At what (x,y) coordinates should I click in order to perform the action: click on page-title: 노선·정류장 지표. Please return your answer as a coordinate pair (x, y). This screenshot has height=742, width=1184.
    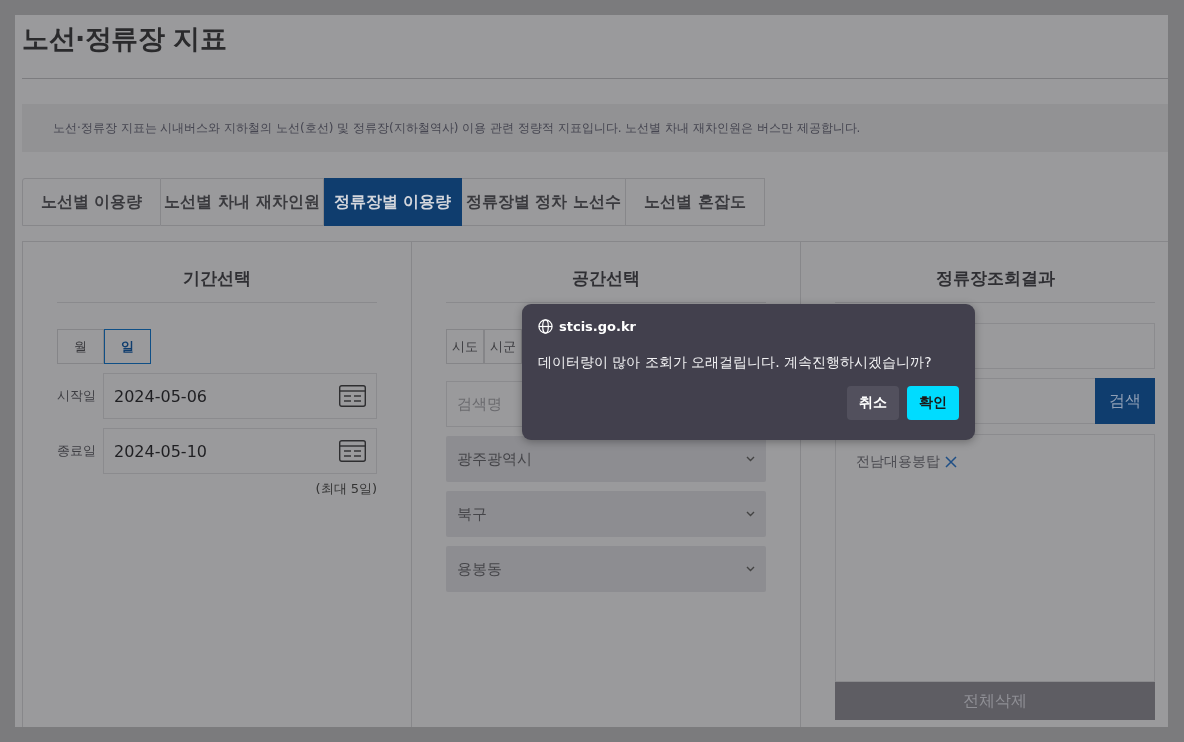
    Looking at the image, I should click on (125, 39).